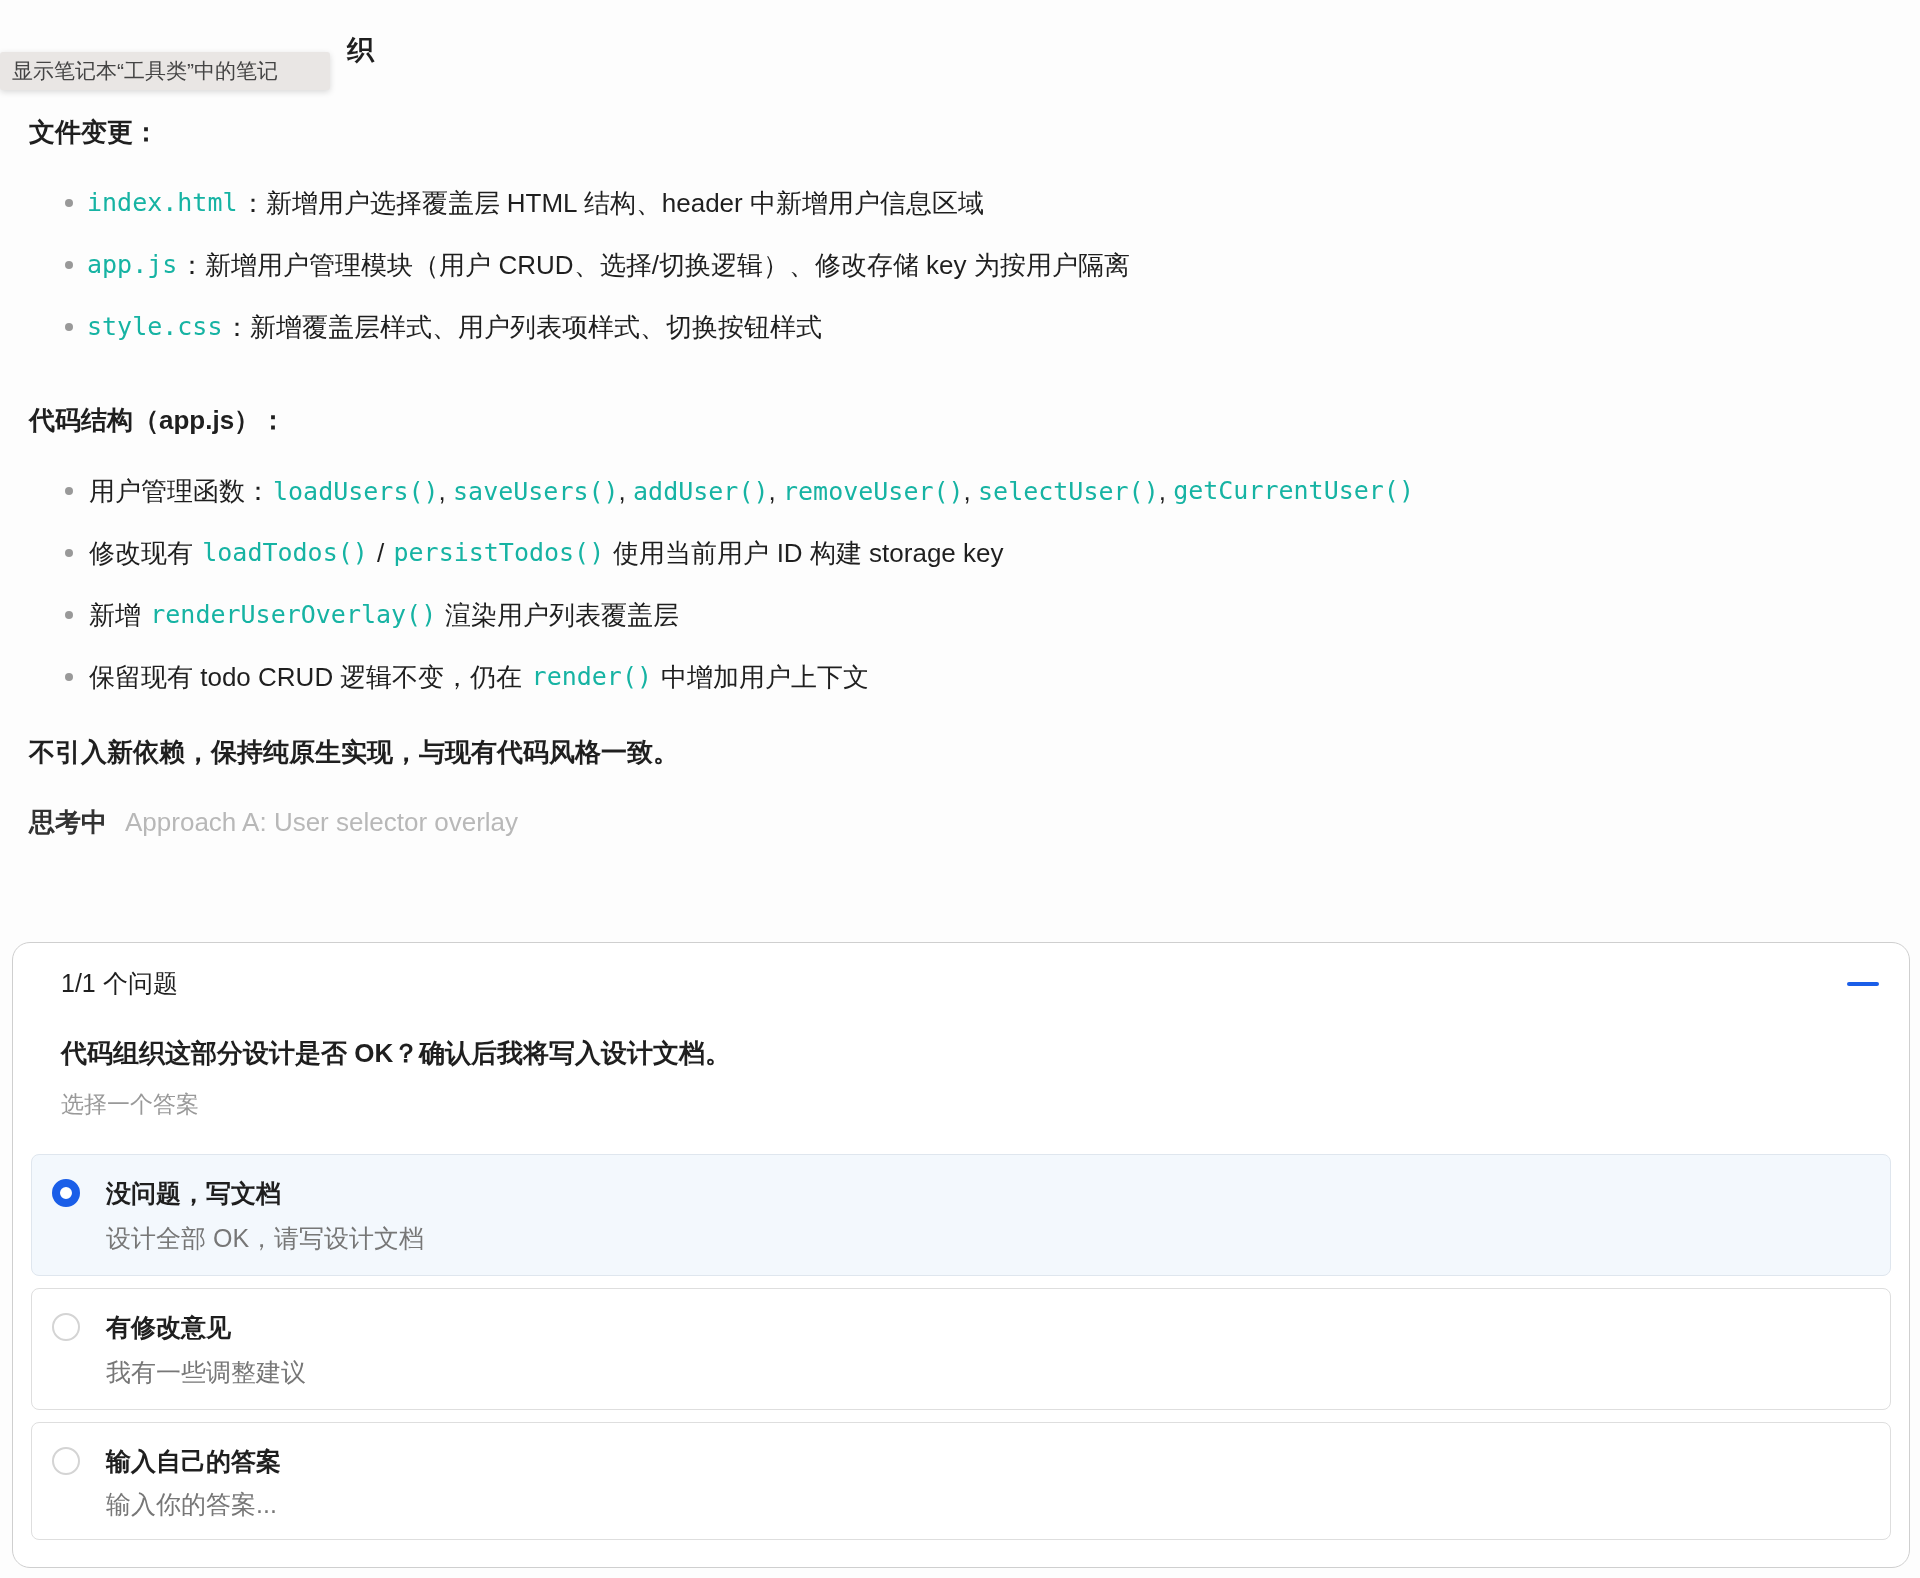 Image resolution: width=1920 pixels, height=1578 pixels. I want to click on section-title: 代码结构（app.js）：, so click(158, 420).